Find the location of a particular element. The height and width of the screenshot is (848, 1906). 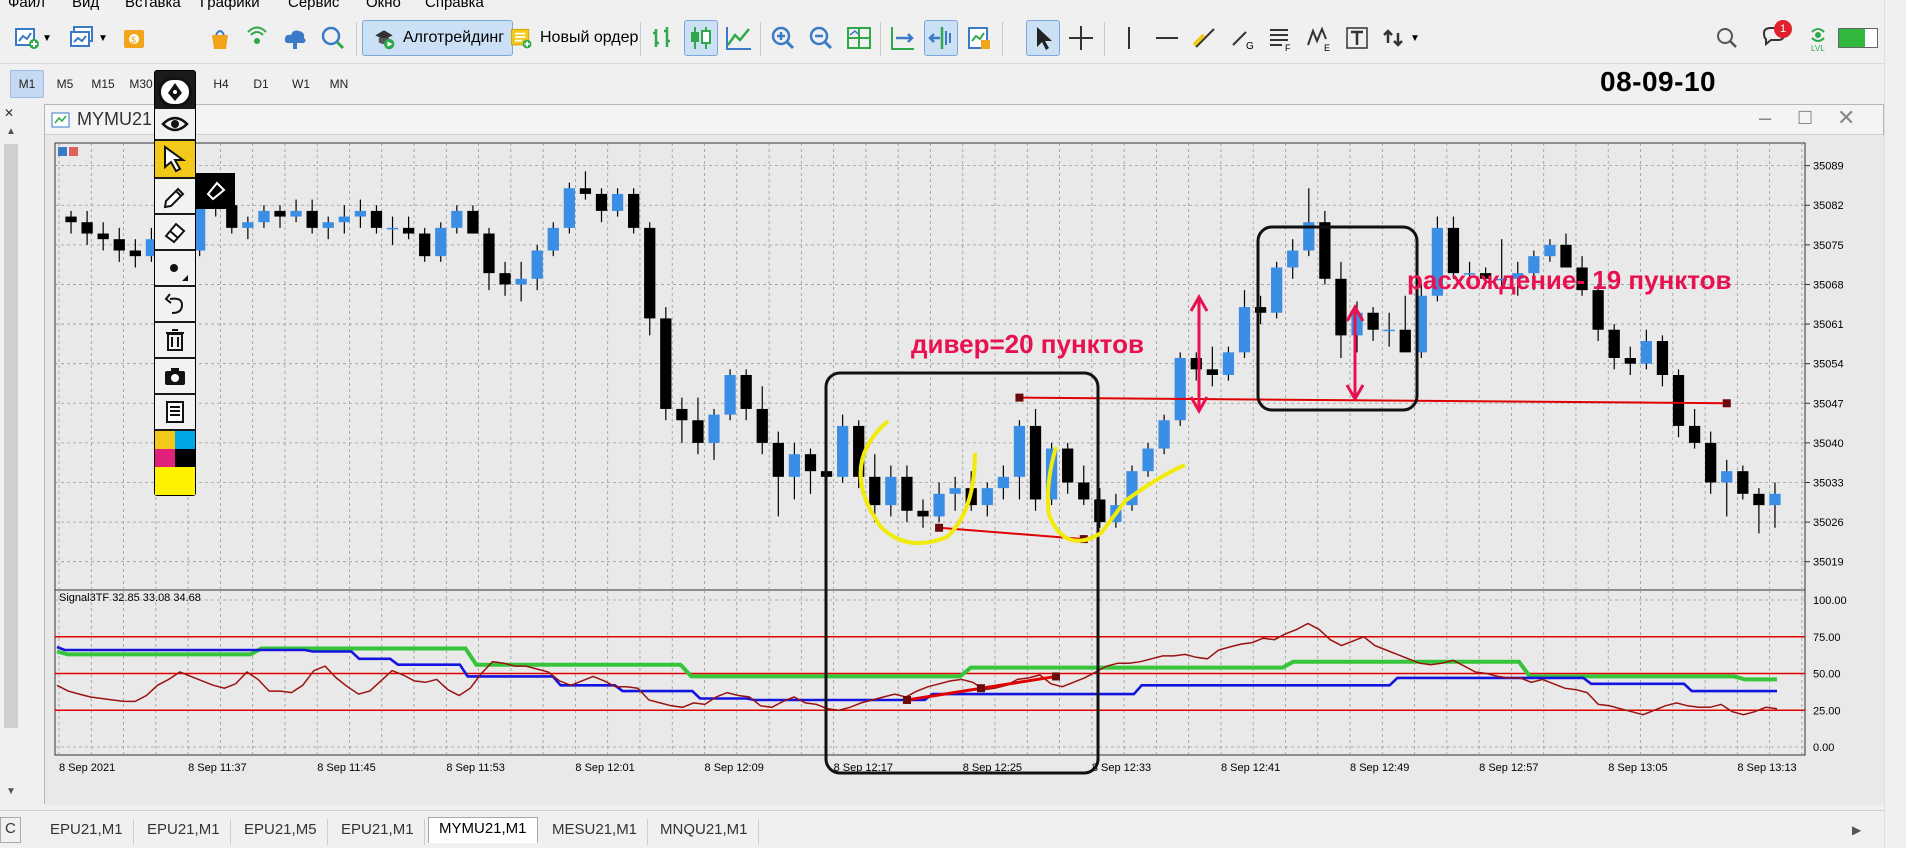

timeframe-m5: M5 is located at coordinates (65, 84).